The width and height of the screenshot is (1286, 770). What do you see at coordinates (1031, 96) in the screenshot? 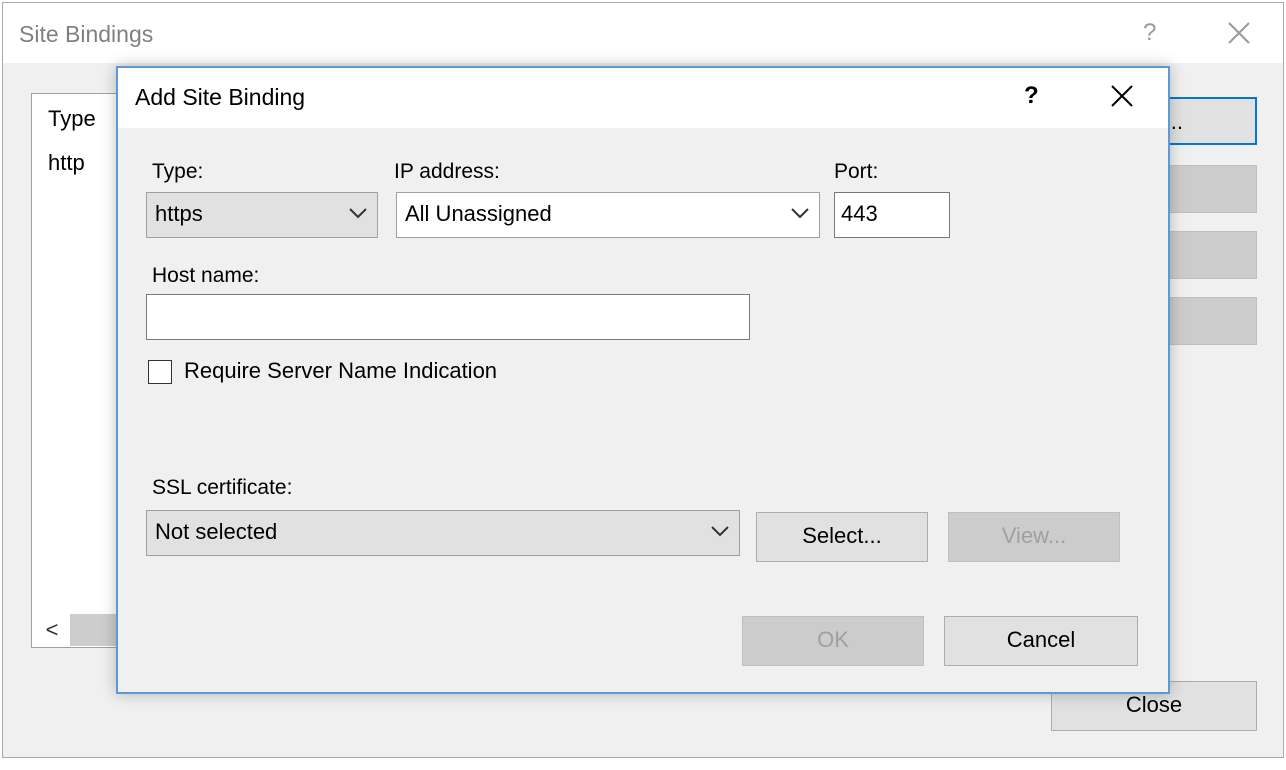
I see `dialog-help-button: ?` at bounding box center [1031, 96].